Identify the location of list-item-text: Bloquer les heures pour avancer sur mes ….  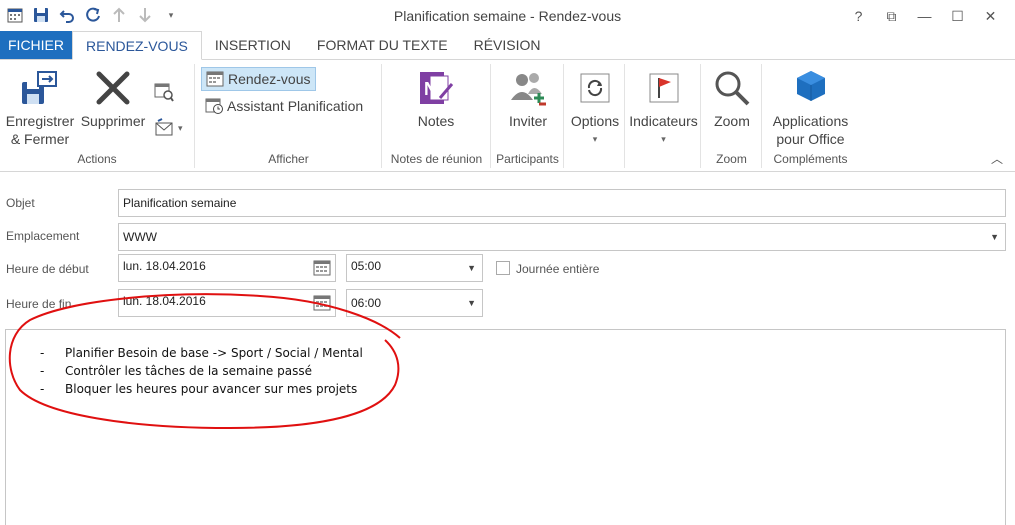
(211, 389).